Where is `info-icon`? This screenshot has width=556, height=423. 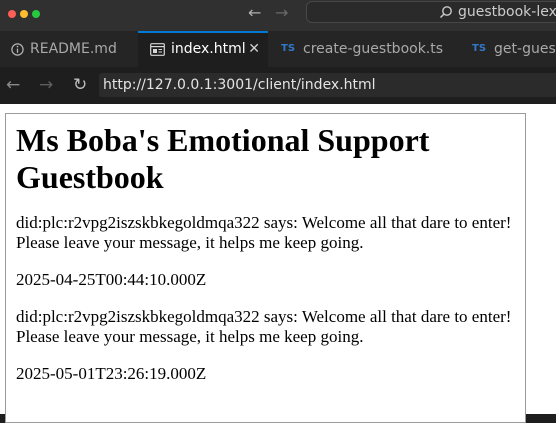 info-icon is located at coordinates (17, 49).